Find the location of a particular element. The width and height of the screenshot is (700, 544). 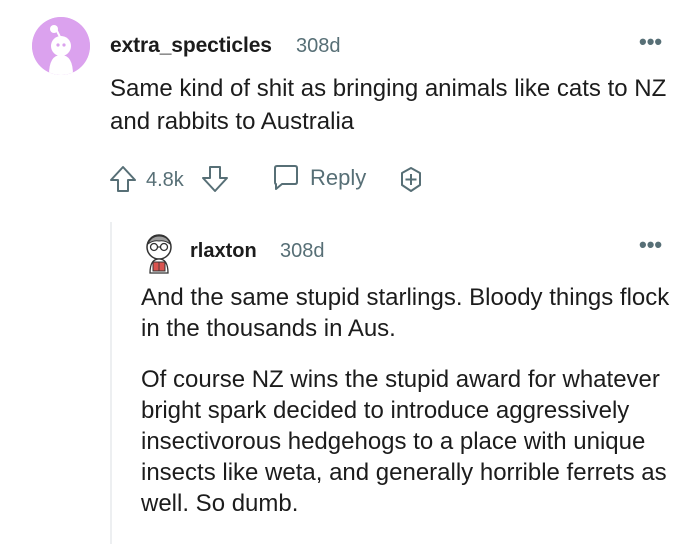

upvote-arrow-icon is located at coordinates (123, 179).